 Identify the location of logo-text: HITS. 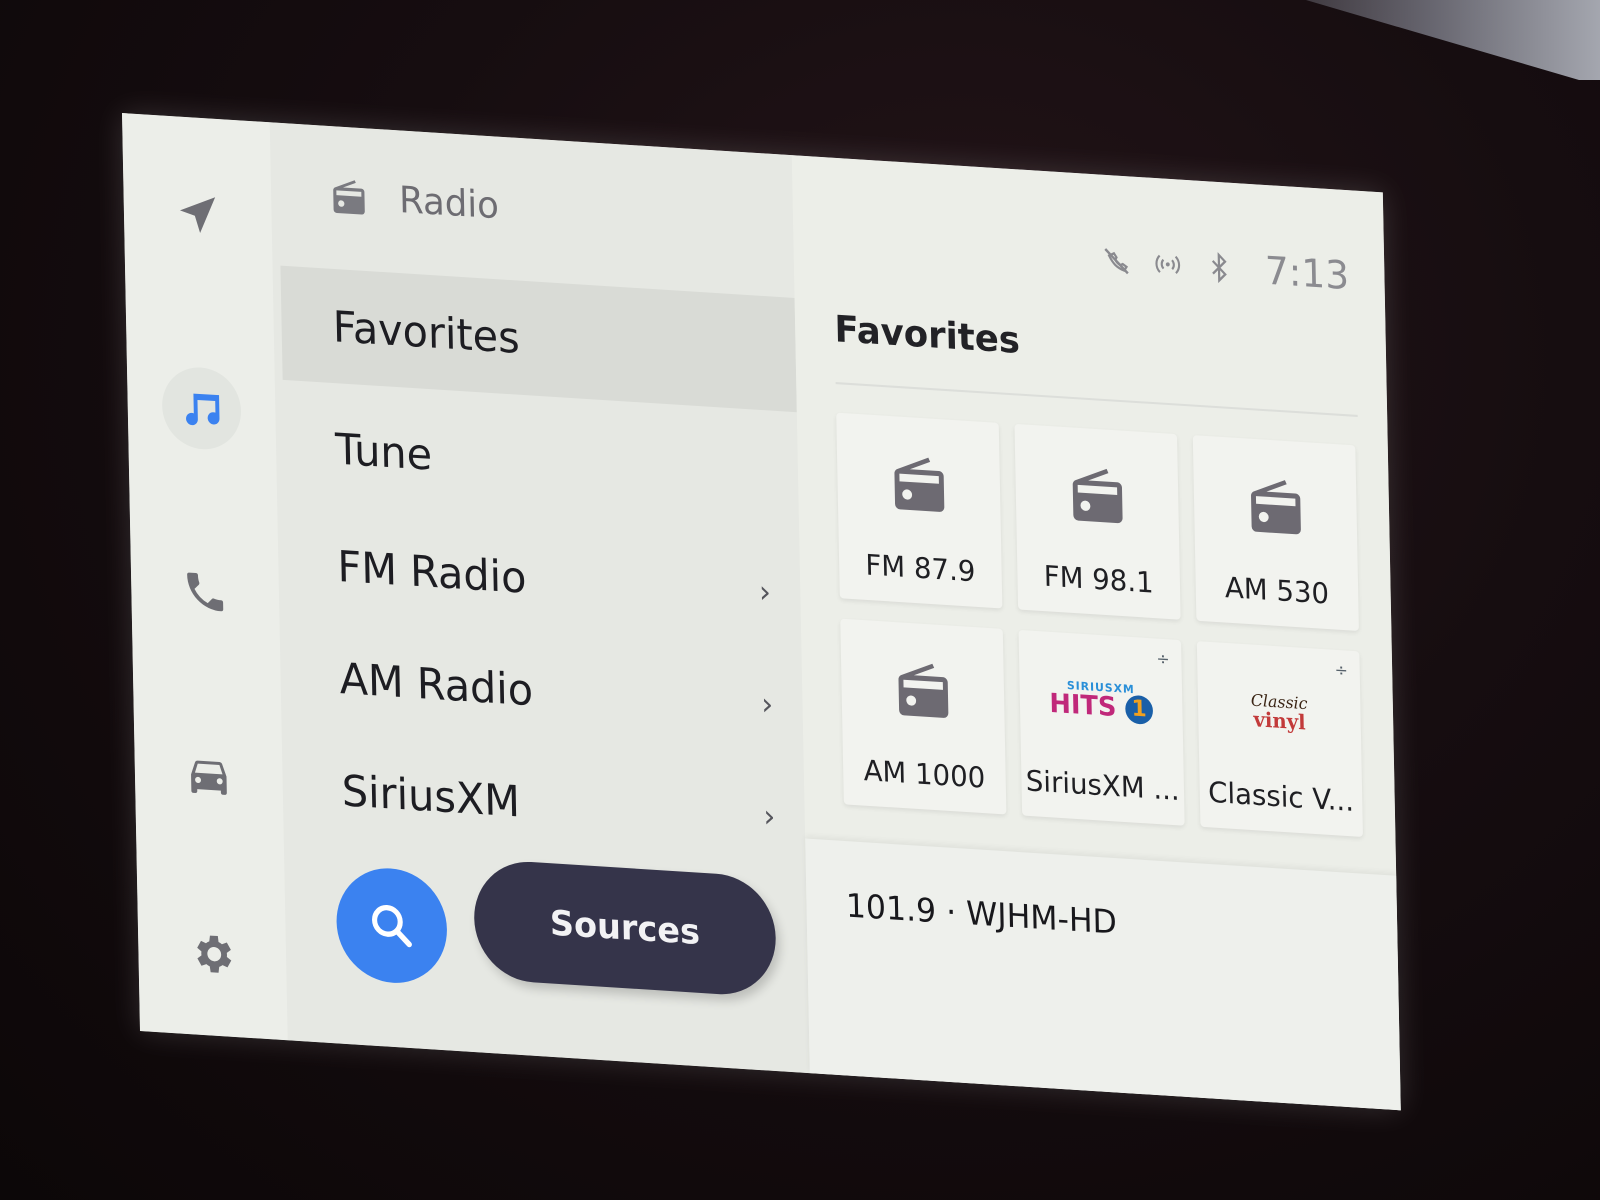
(1083, 706).